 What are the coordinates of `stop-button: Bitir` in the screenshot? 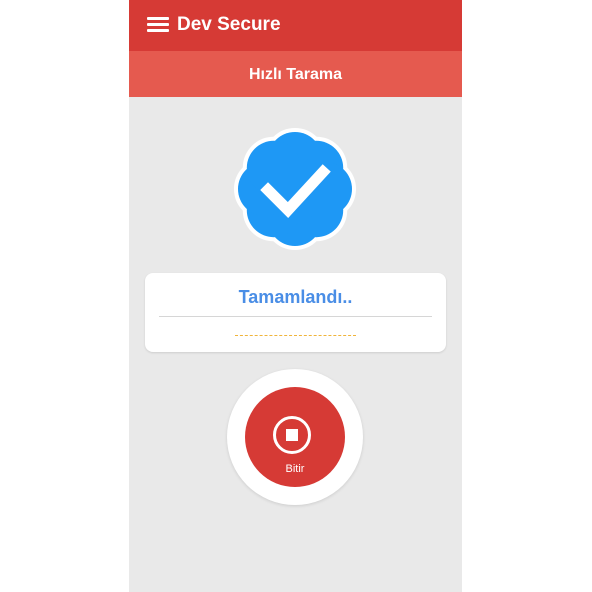 It's located at (295, 437).